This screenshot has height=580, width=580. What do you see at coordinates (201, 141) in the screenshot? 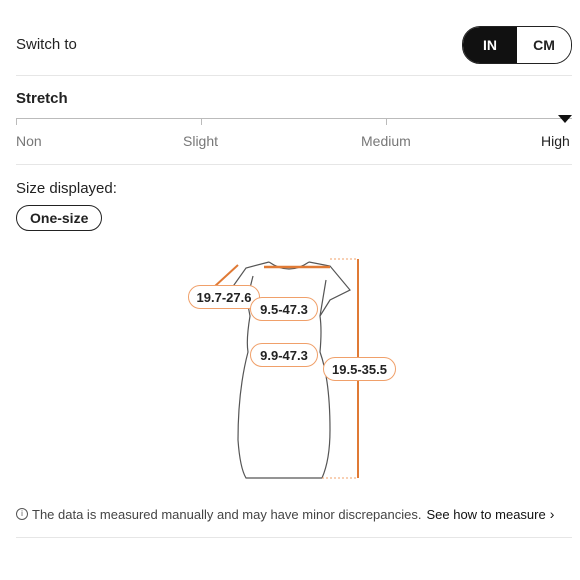
I see `stretch-level-slight: Slight` at bounding box center [201, 141].